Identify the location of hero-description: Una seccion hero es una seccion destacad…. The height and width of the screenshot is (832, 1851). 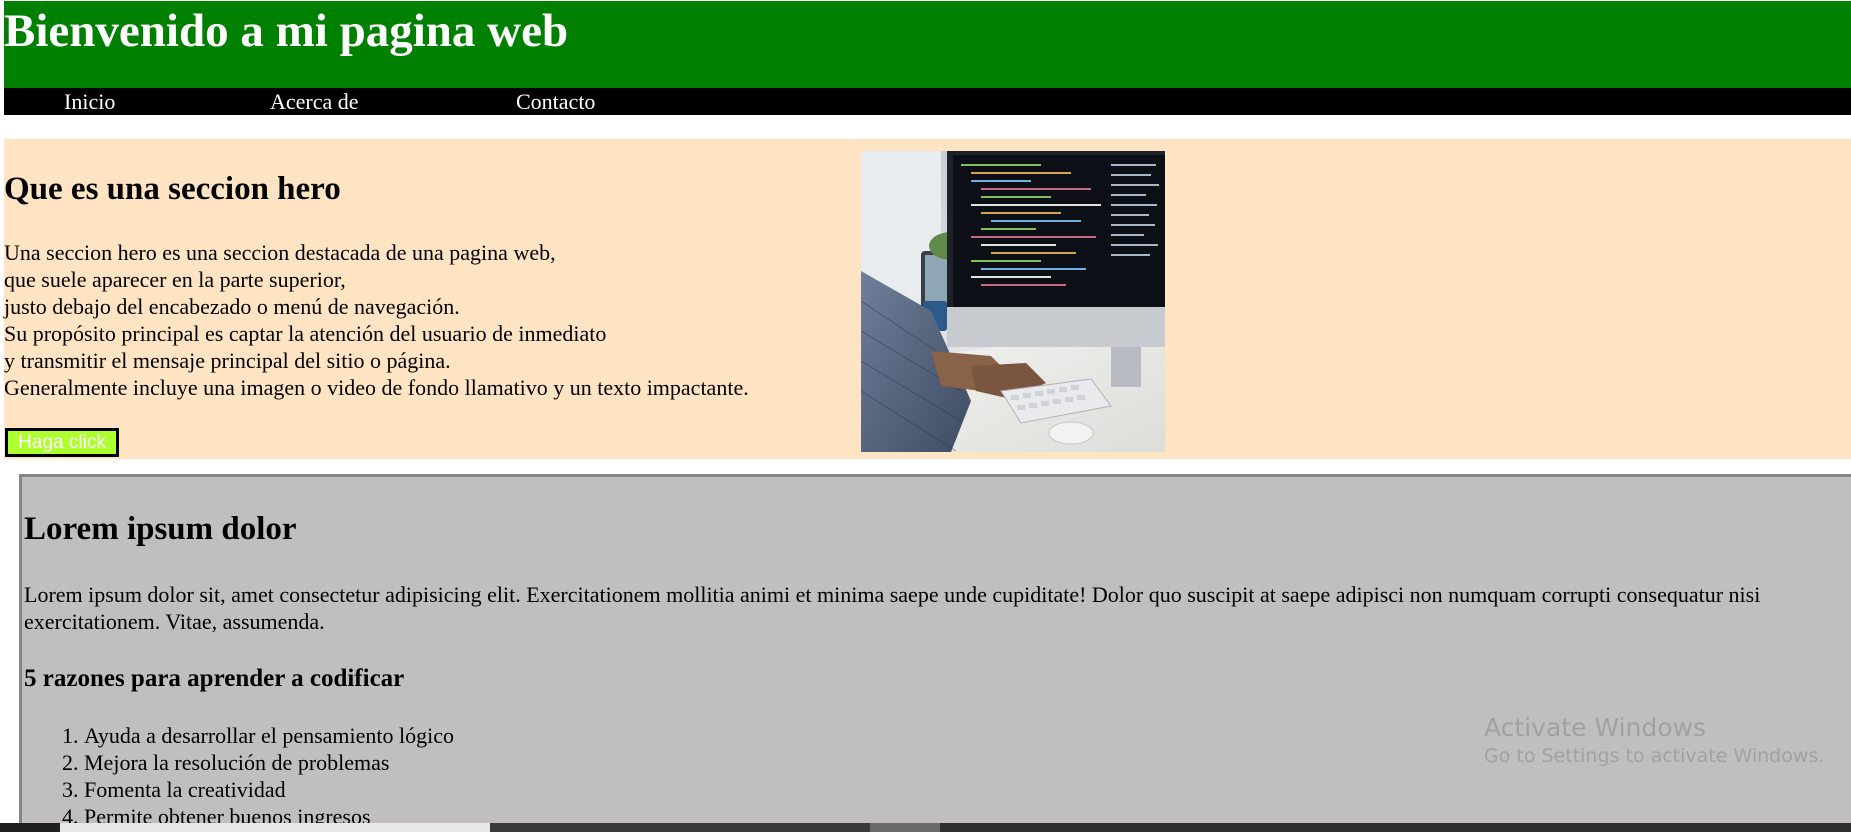
(376, 320).